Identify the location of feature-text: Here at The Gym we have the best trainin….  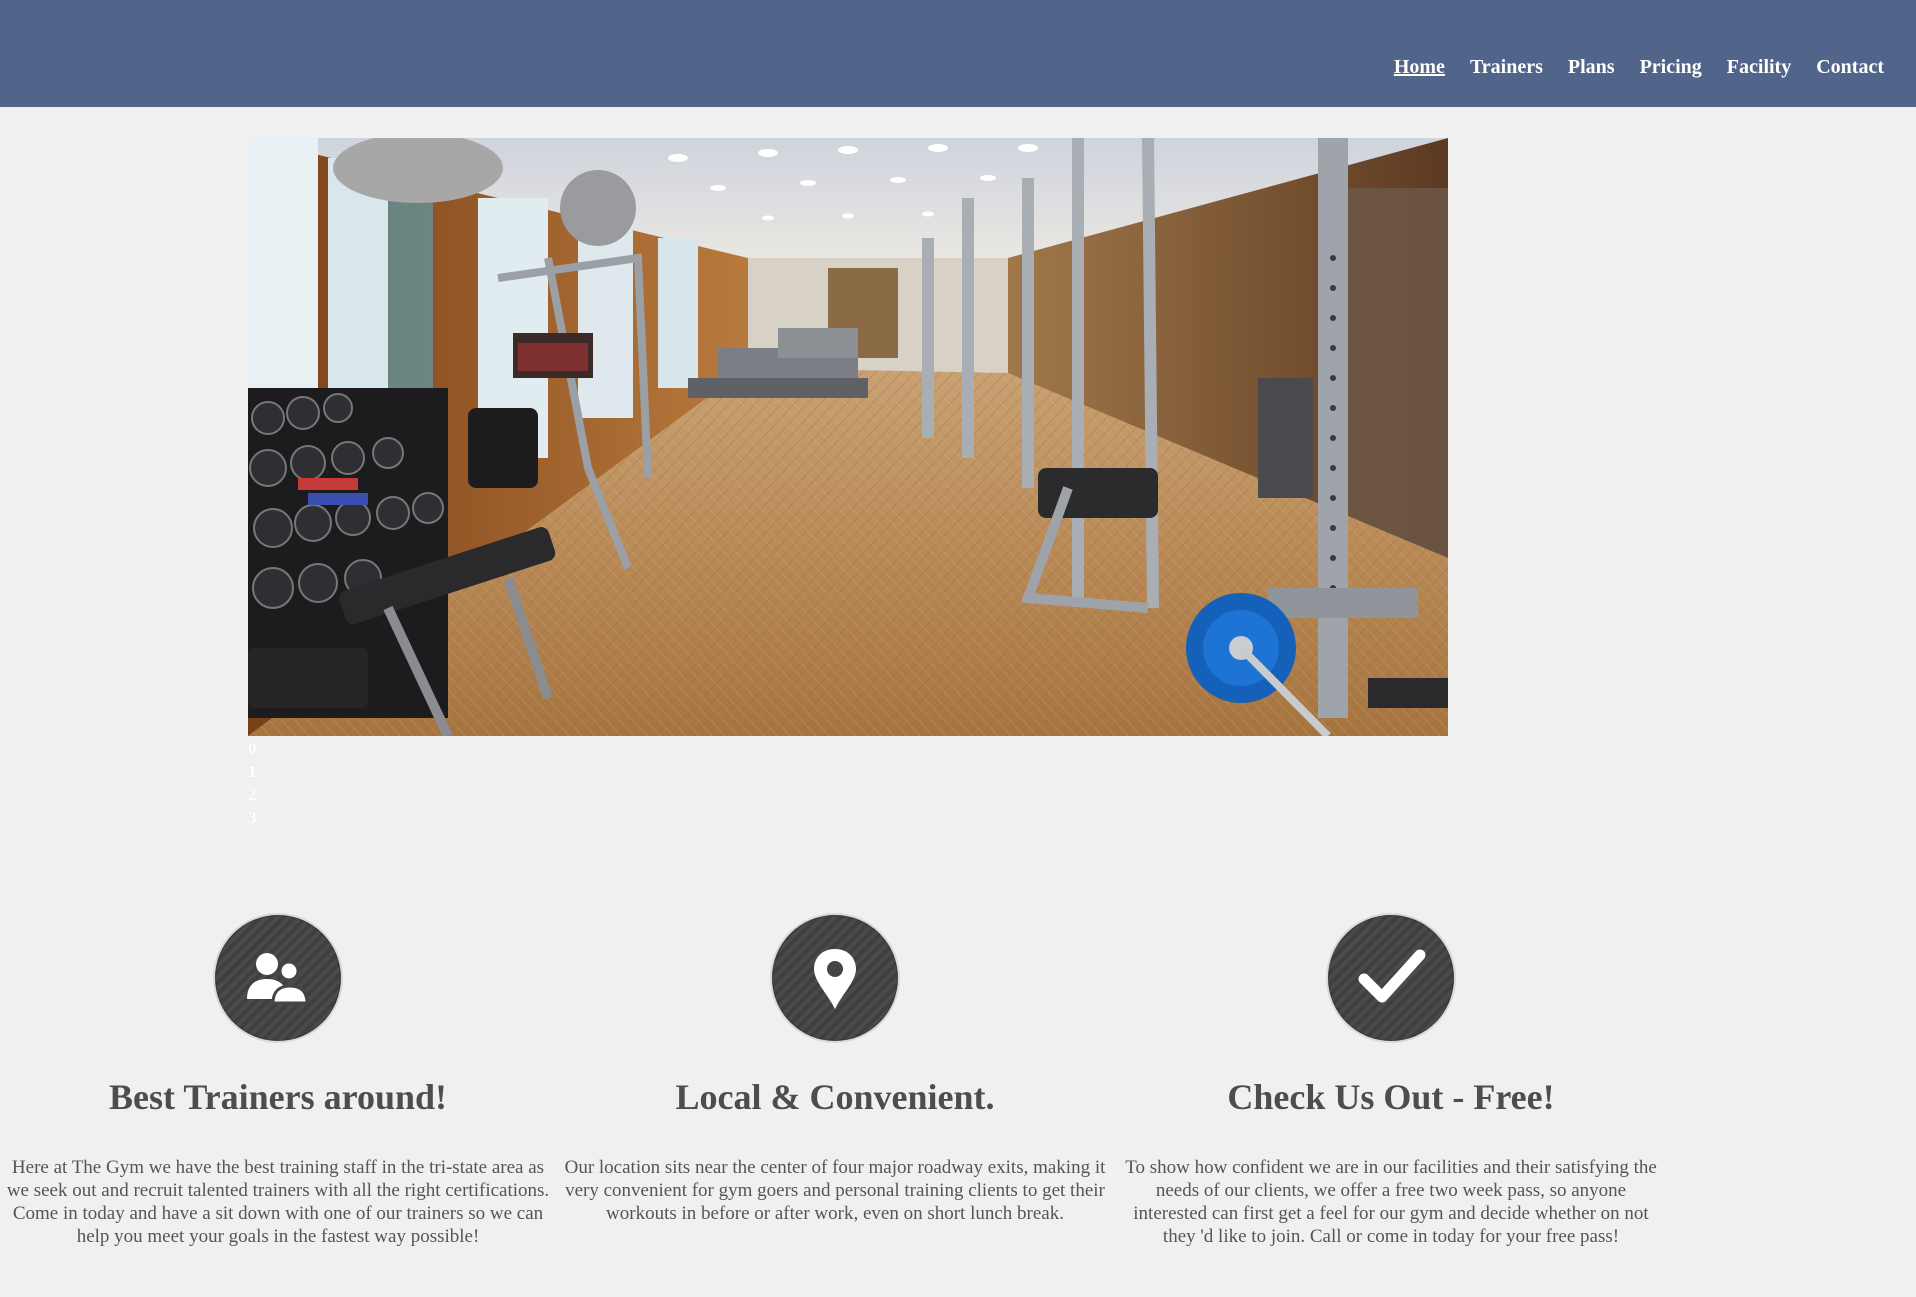
(278, 1202).